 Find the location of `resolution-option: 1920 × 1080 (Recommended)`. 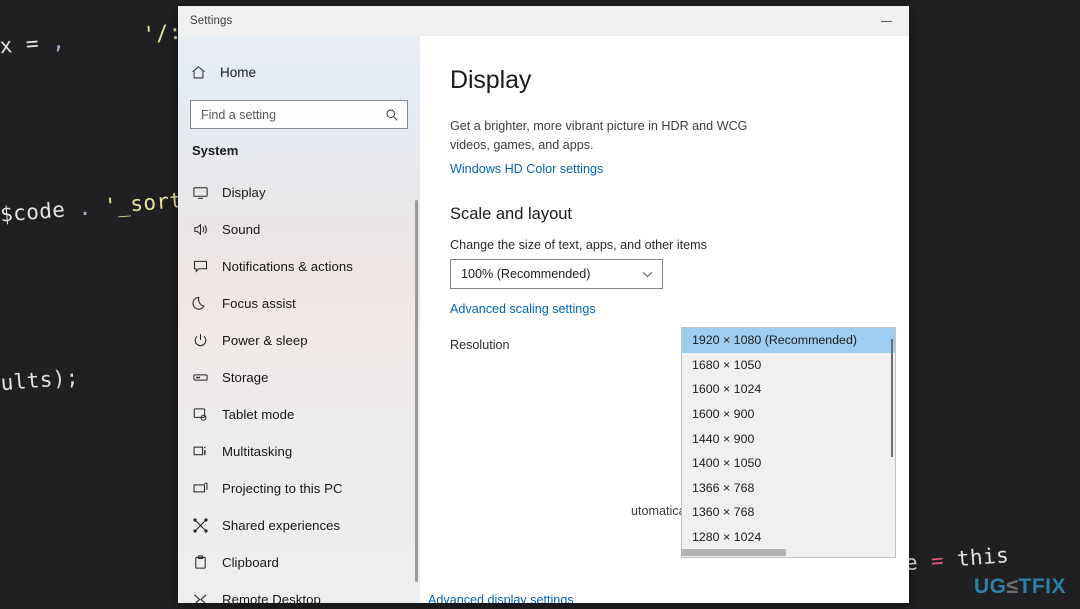

resolution-option: 1920 × 1080 (Recommended) is located at coordinates (788, 340).